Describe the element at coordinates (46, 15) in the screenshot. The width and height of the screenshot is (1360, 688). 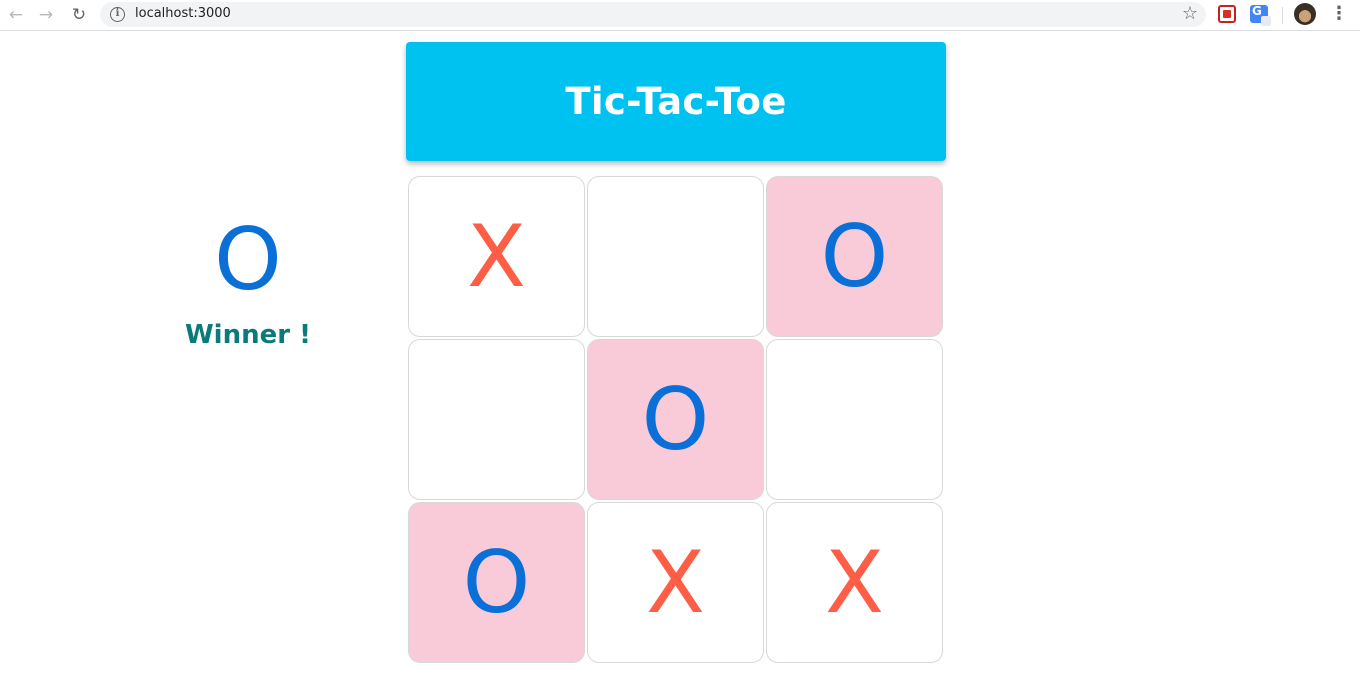
I see `forward-icon: →` at that location.